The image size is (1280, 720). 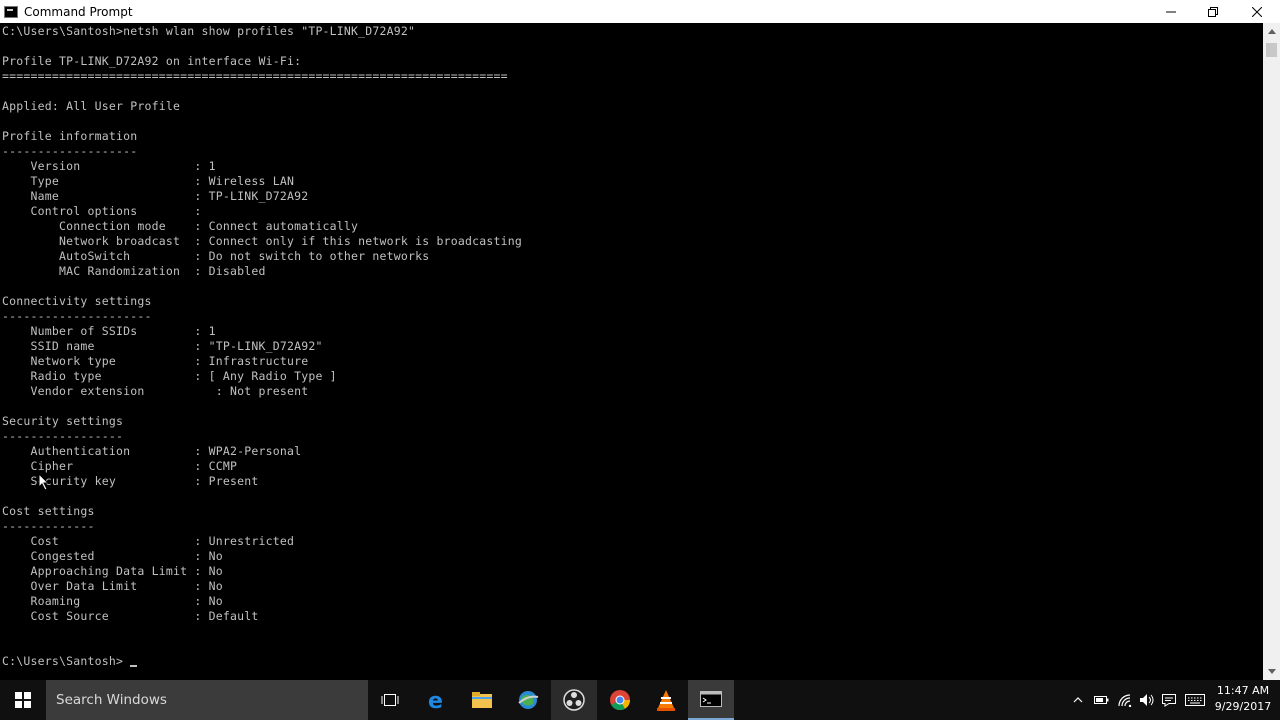 What do you see at coordinates (155, 196) in the screenshot?
I see `console-line: Name : TP-LINK_D72A92` at bounding box center [155, 196].